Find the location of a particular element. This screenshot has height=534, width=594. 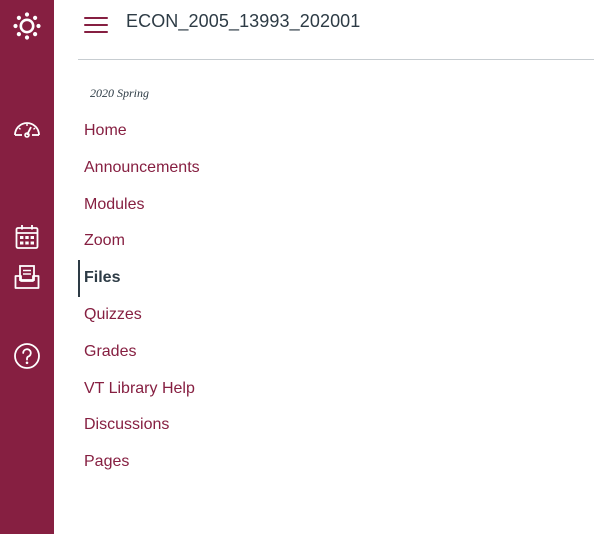

course-title: ECON_2005_13993_202001 is located at coordinates (243, 21).